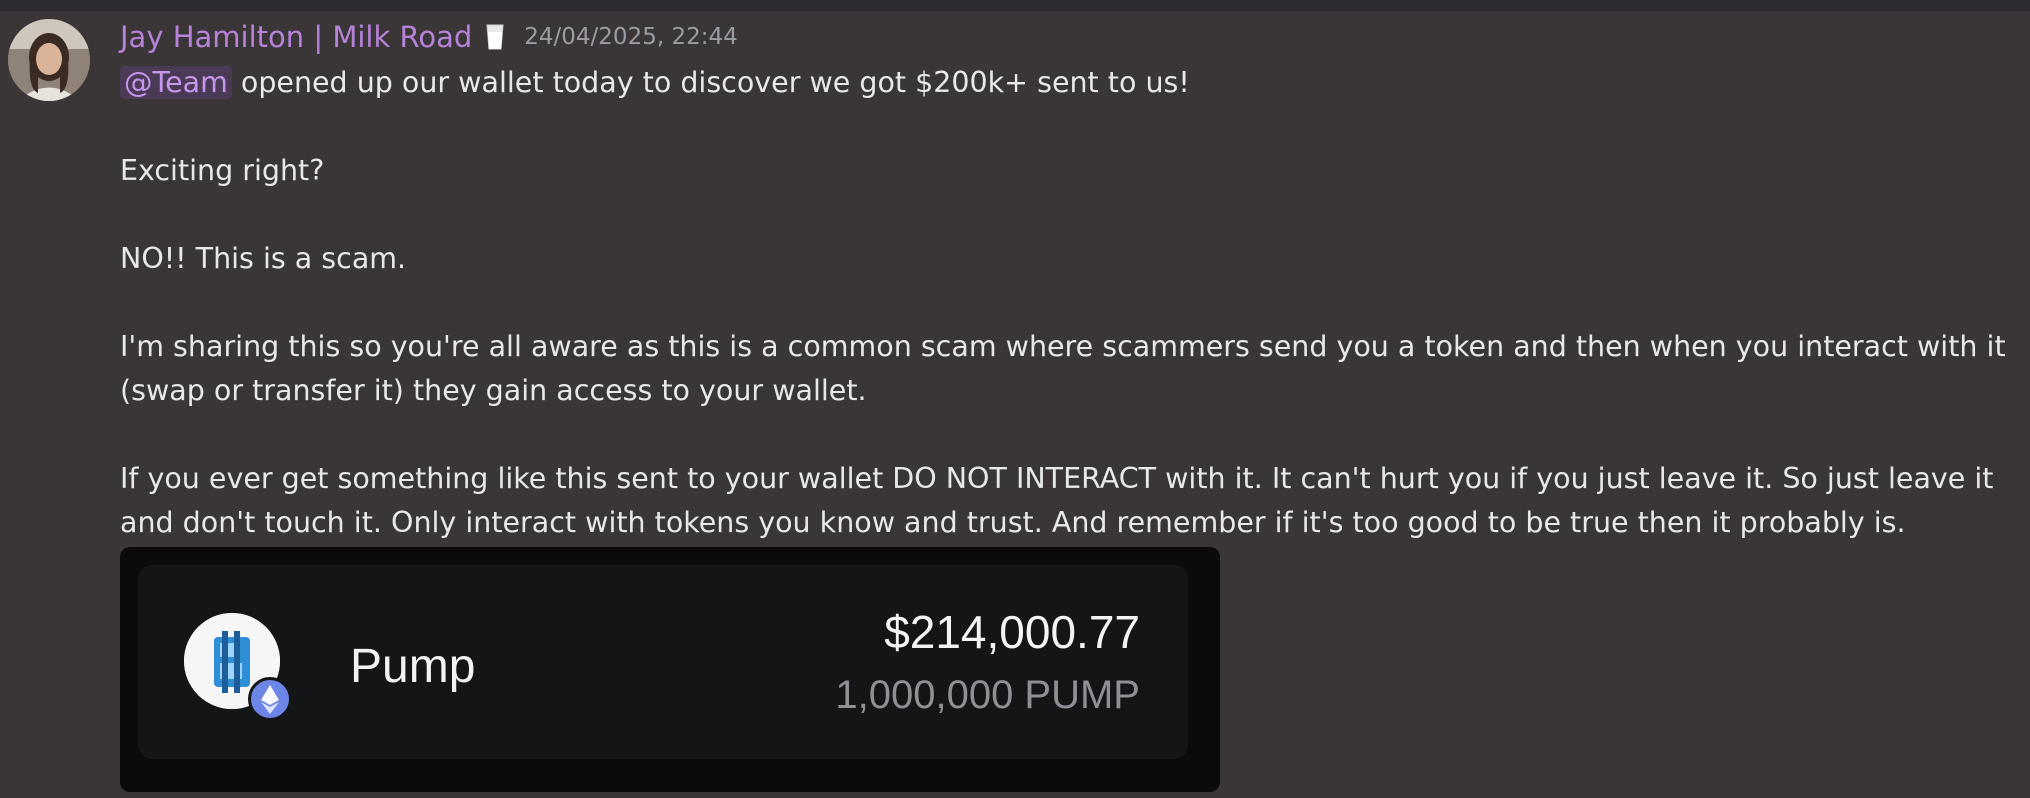 Image resolution: width=2030 pixels, height=798 pixels. I want to click on message-timestamp: 24/04/2025, 22:44, so click(631, 37).